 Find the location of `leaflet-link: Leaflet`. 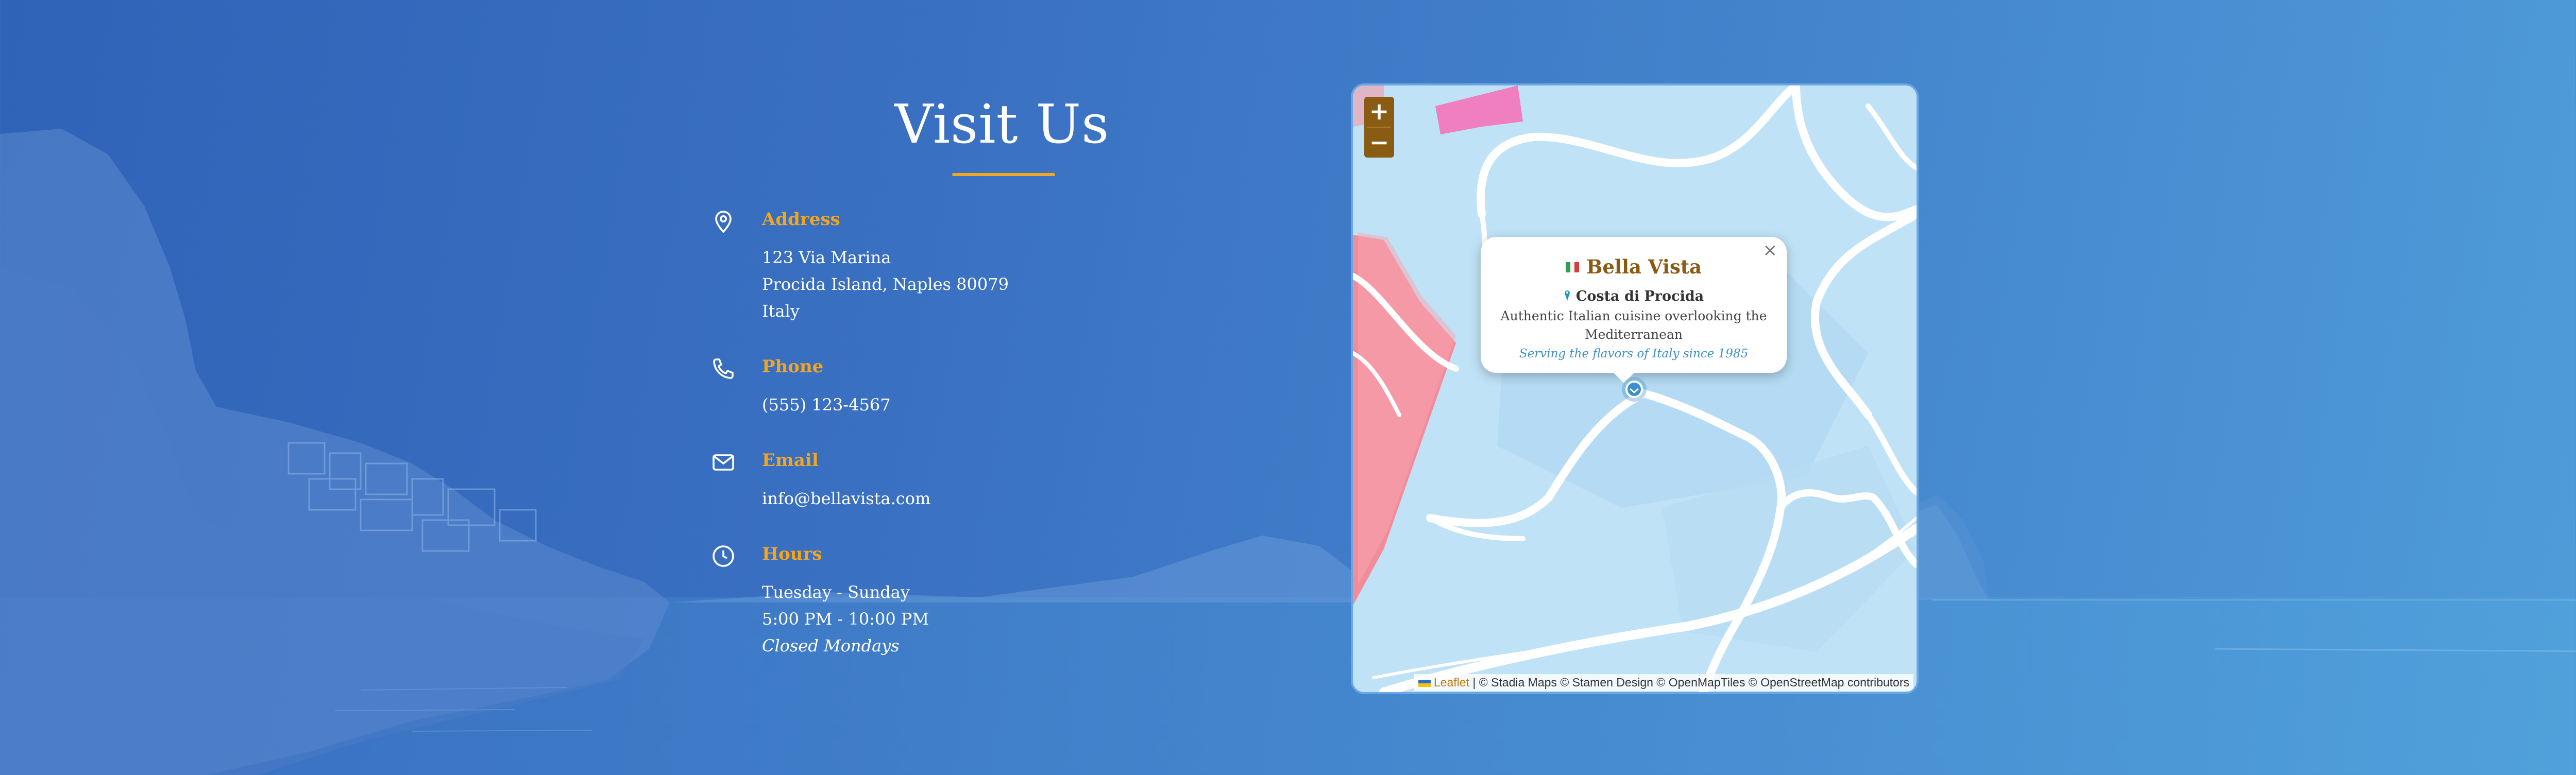

leaflet-link: Leaflet is located at coordinates (1451, 682).